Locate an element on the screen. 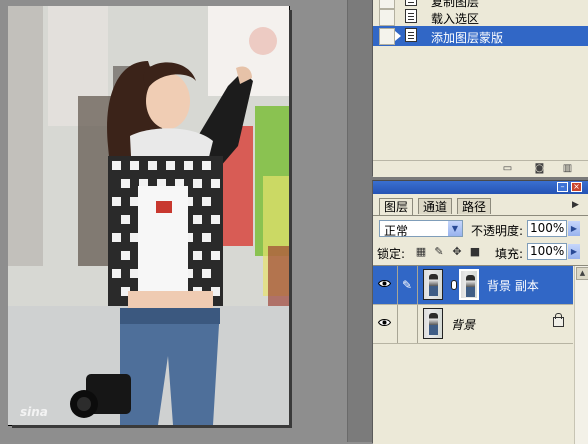  opacity-label: 不透明度: is located at coordinates (497, 231).